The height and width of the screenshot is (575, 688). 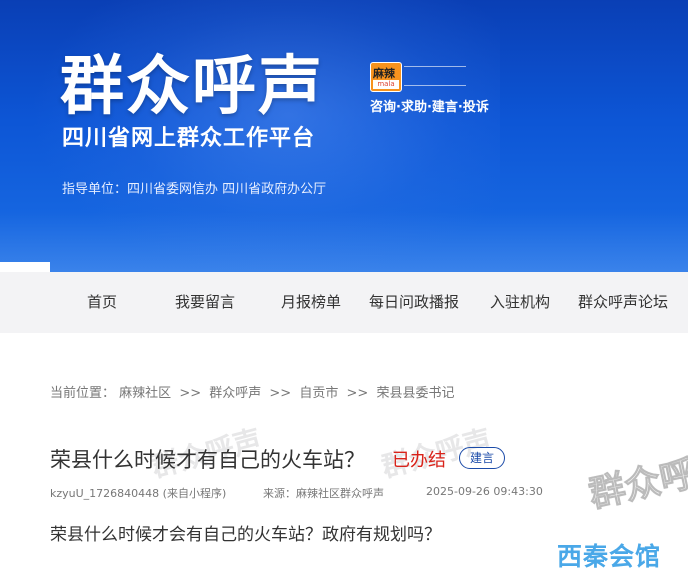 What do you see at coordinates (435, 76) in the screenshot?
I see `mala-logo-tag` at bounding box center [435, 76].